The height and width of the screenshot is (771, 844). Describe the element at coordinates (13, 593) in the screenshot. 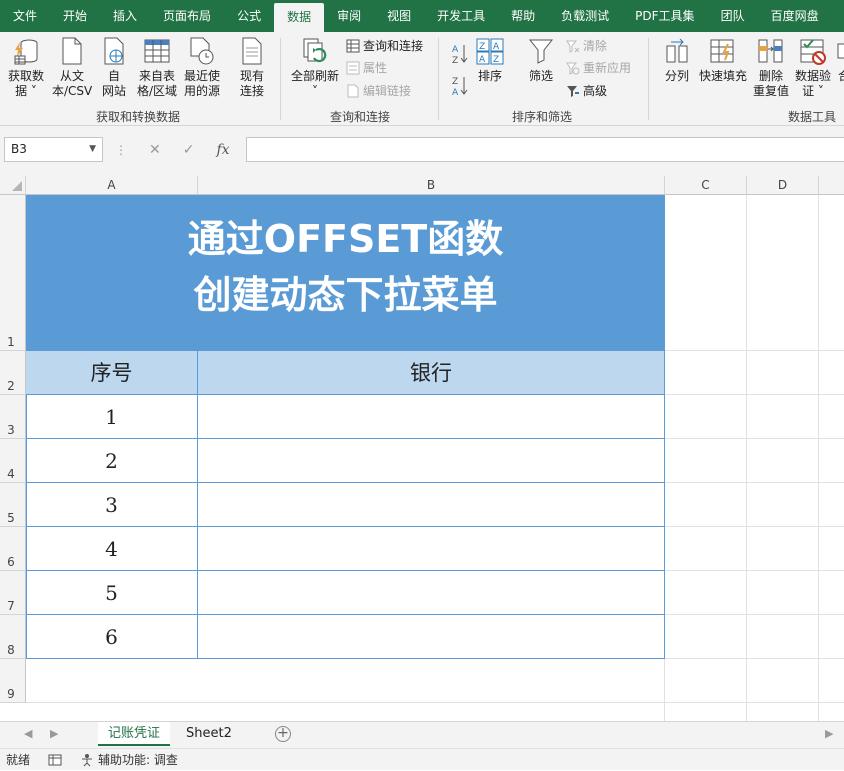

I see `row-header-7: 7` at that location.